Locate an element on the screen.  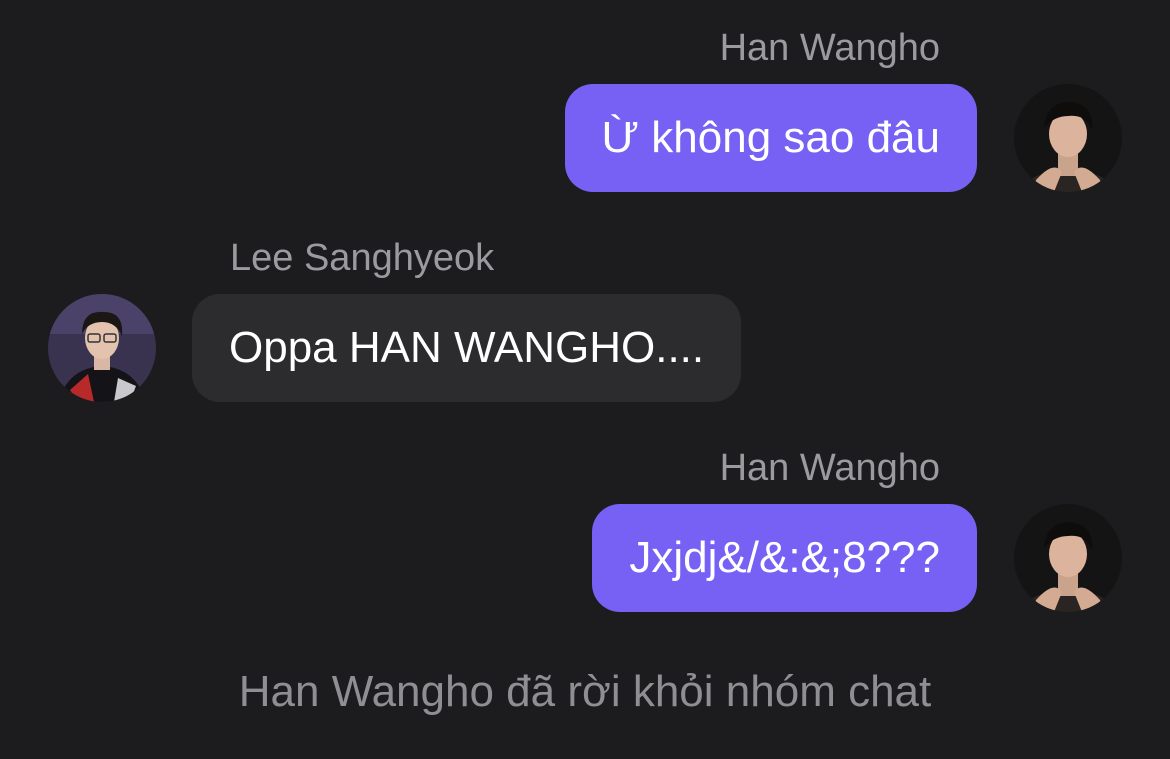
lee-sanghyeok-avatar is located at coordinates (102, 348).